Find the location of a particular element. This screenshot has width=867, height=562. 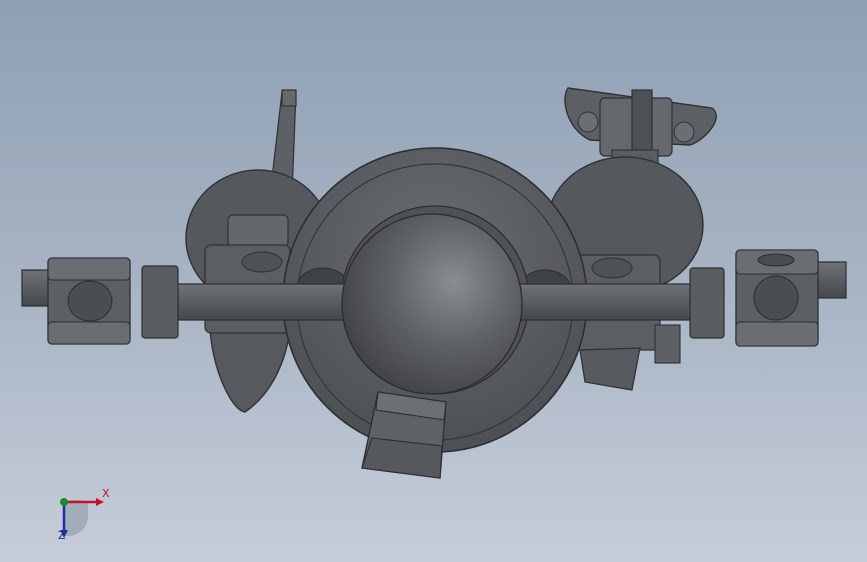

right-tilt-arm is located at coordinates (640, 128).